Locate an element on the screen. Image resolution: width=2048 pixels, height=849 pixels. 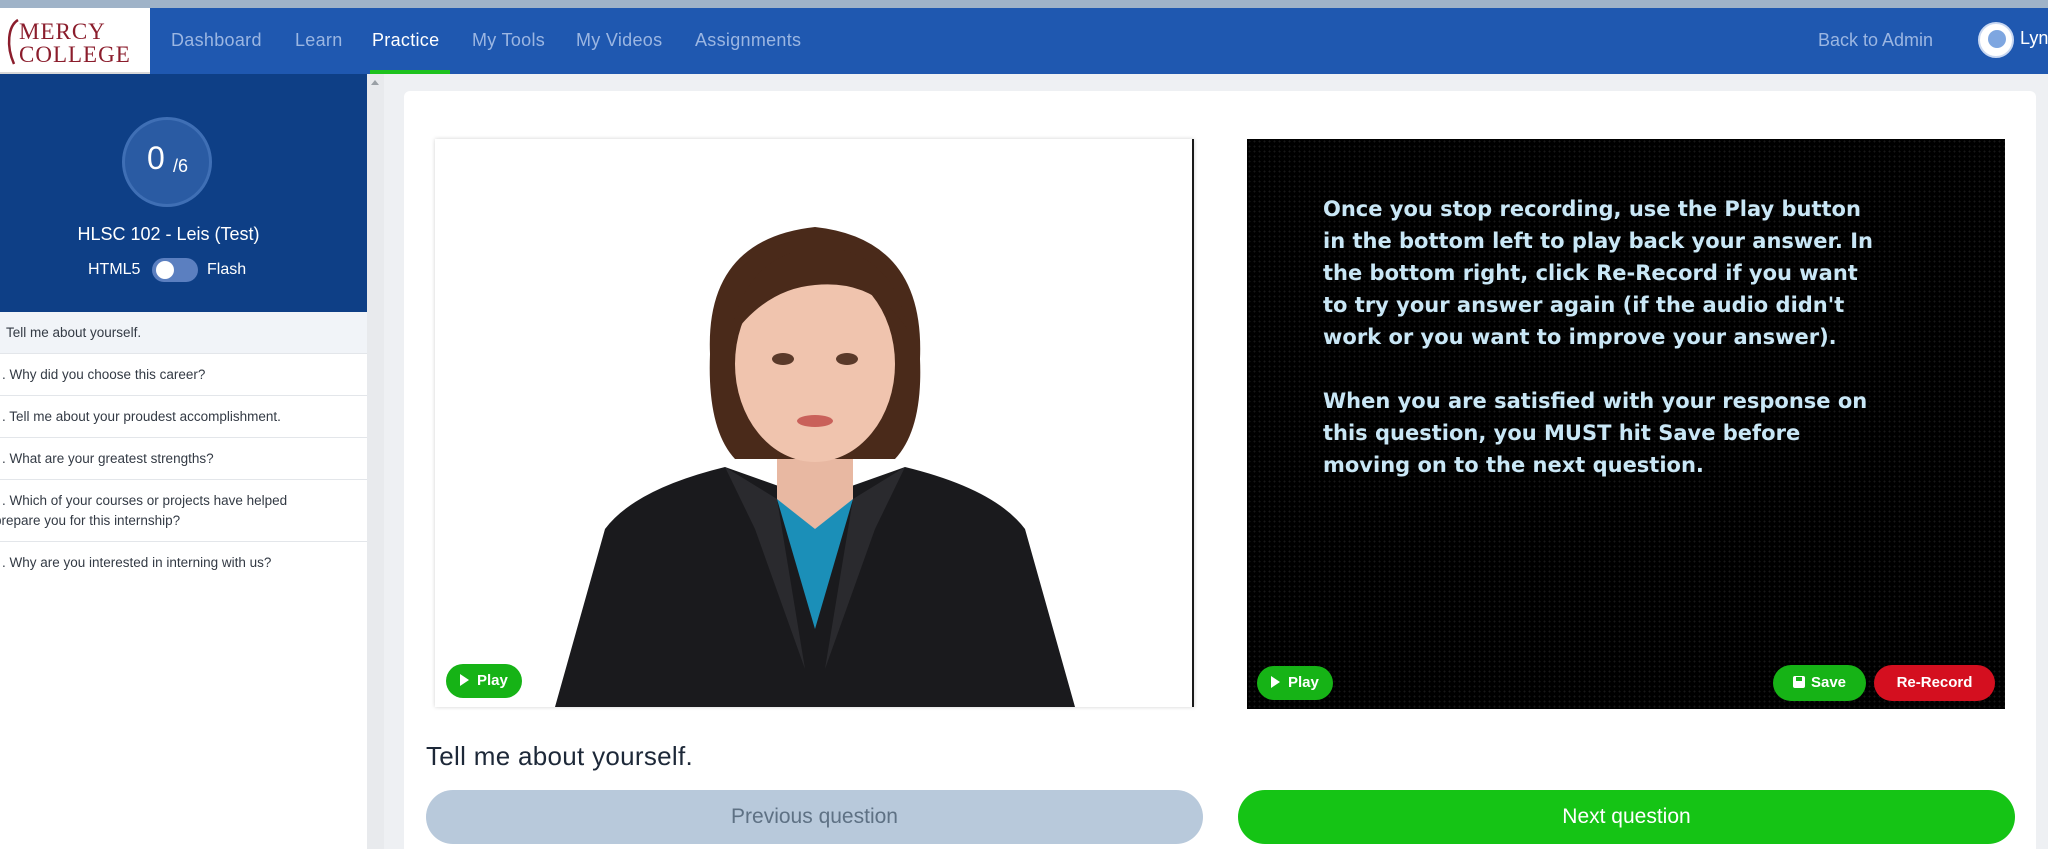
save-icon is located at coordinates (1798, 682).